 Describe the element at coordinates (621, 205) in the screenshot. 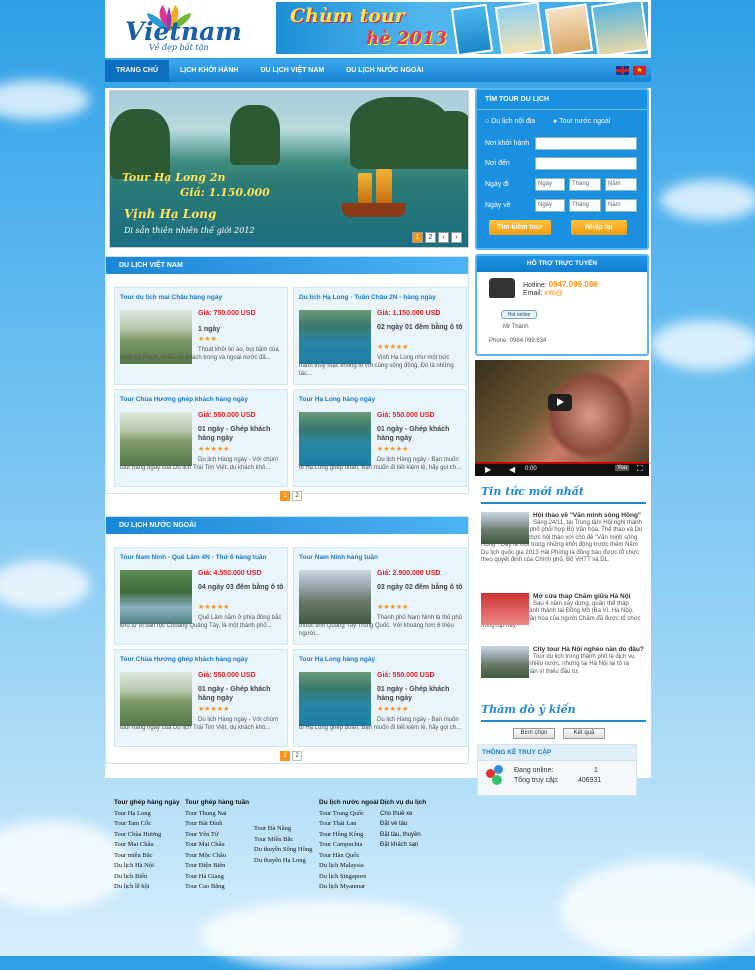

I see `return-year-select: Năm` at that location.